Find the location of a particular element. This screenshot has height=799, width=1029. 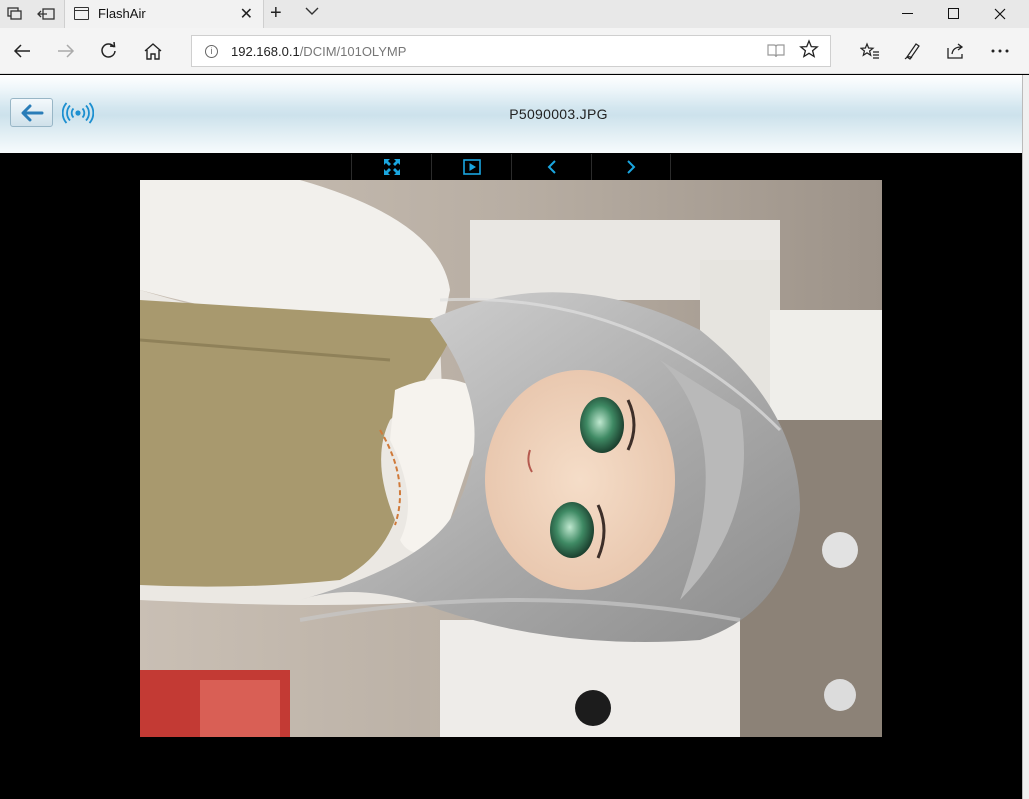

flashair-header: P5090003.JPG is located at coordinates (511, 114).